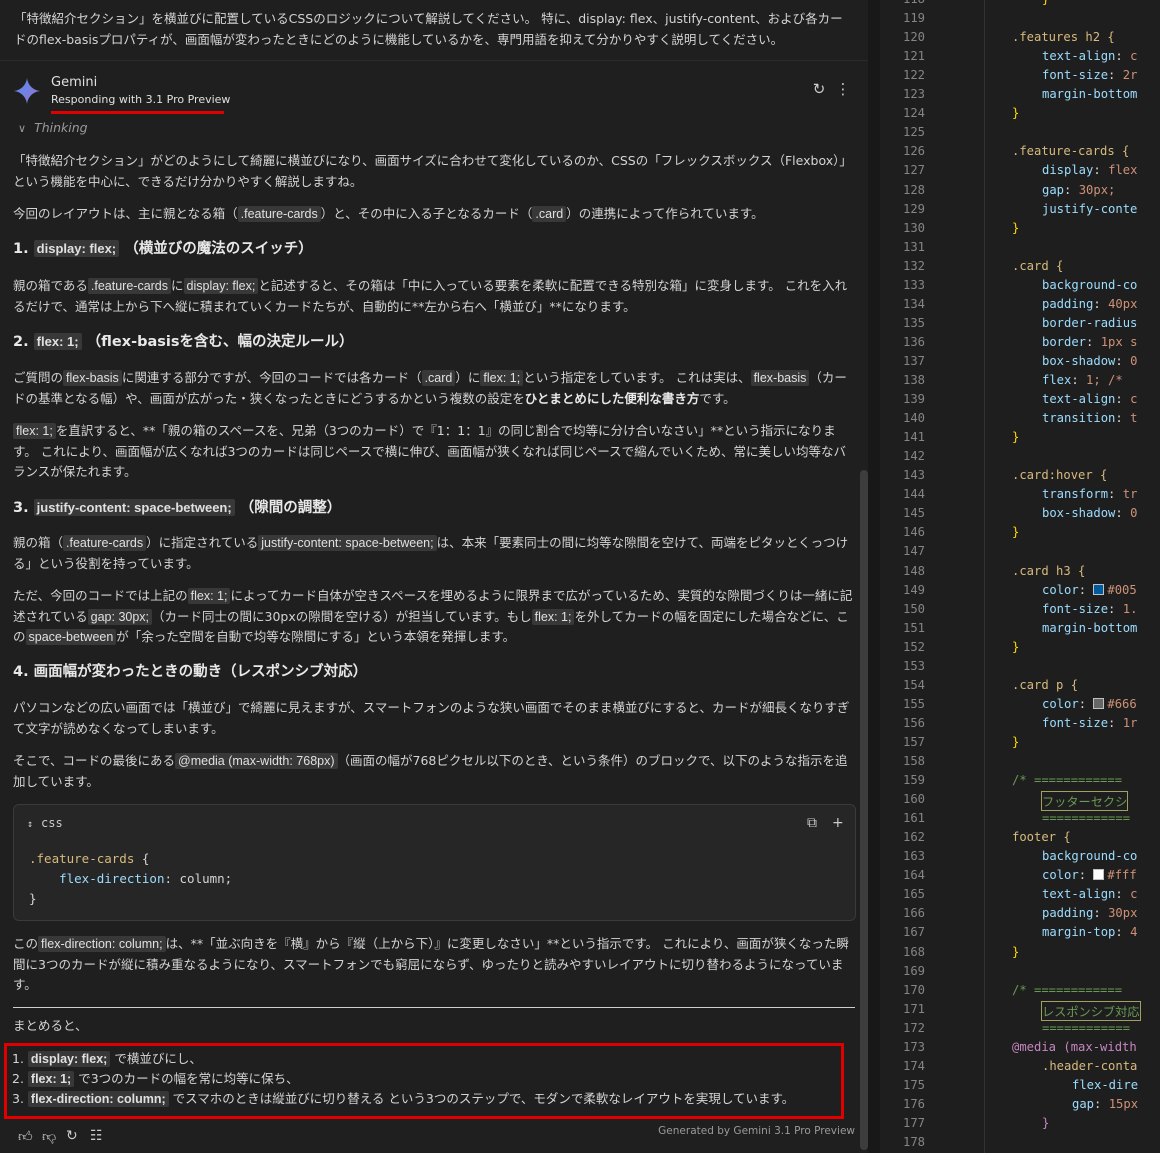  What do you see at coordinates (1090, 1065) in the screenshot?
I see `code-line: .header-conta` at bounding box center [1090, 1065].